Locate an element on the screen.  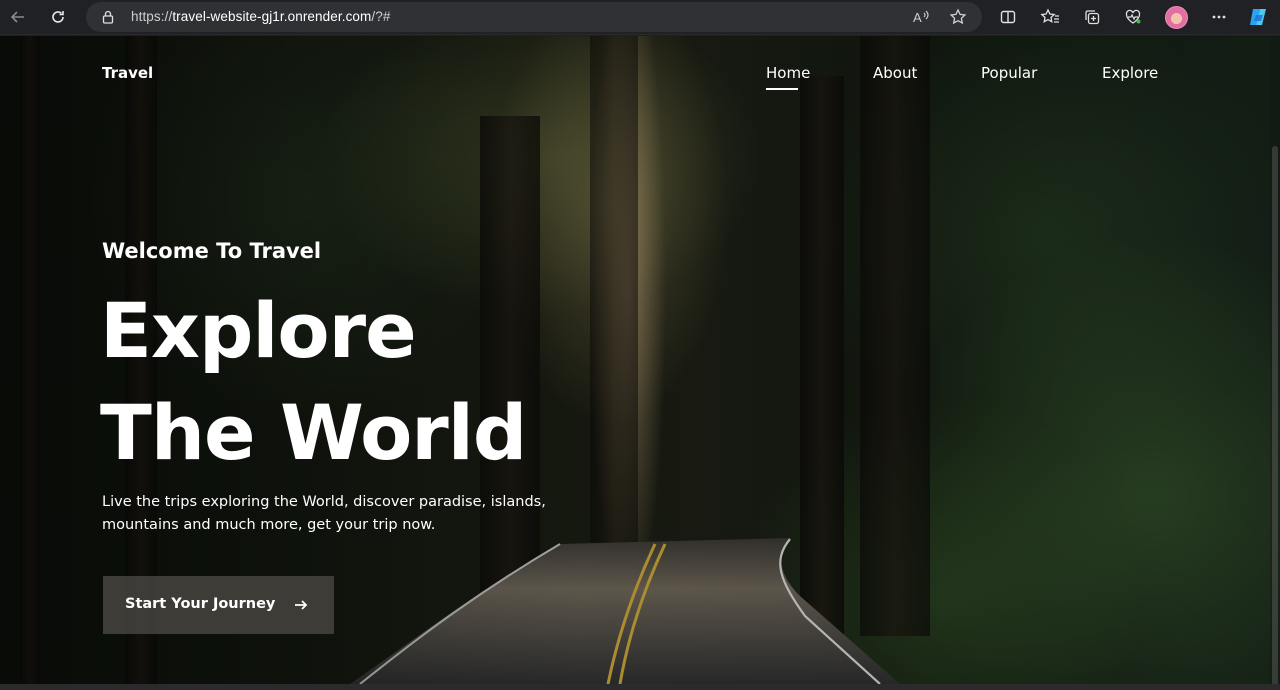
site-logo: Travel is located at coordinates (127, 73).